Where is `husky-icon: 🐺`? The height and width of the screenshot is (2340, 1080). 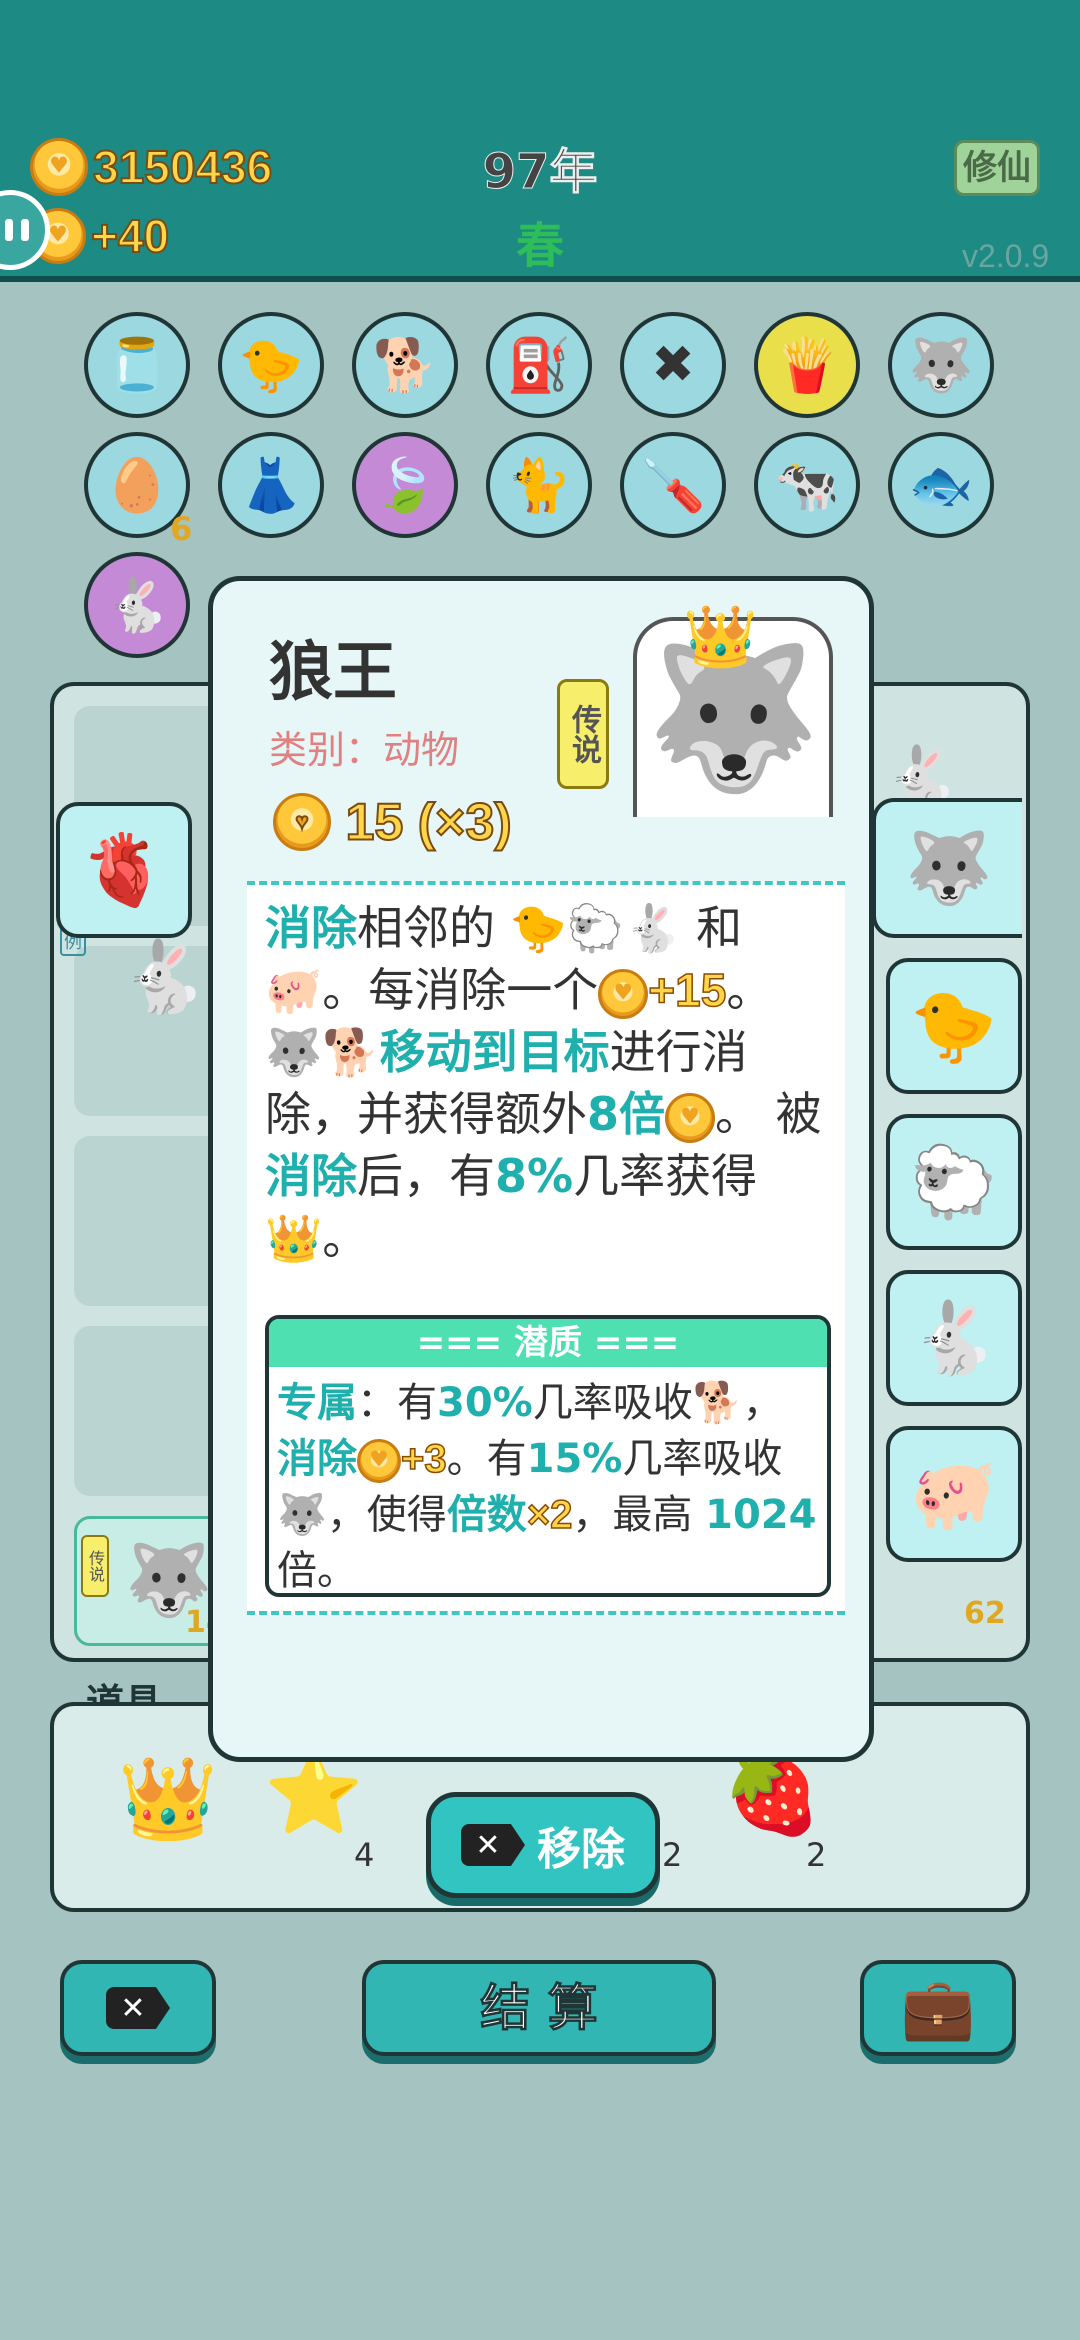
husky-icon: 🐺 is located at coordinates (941, 365).